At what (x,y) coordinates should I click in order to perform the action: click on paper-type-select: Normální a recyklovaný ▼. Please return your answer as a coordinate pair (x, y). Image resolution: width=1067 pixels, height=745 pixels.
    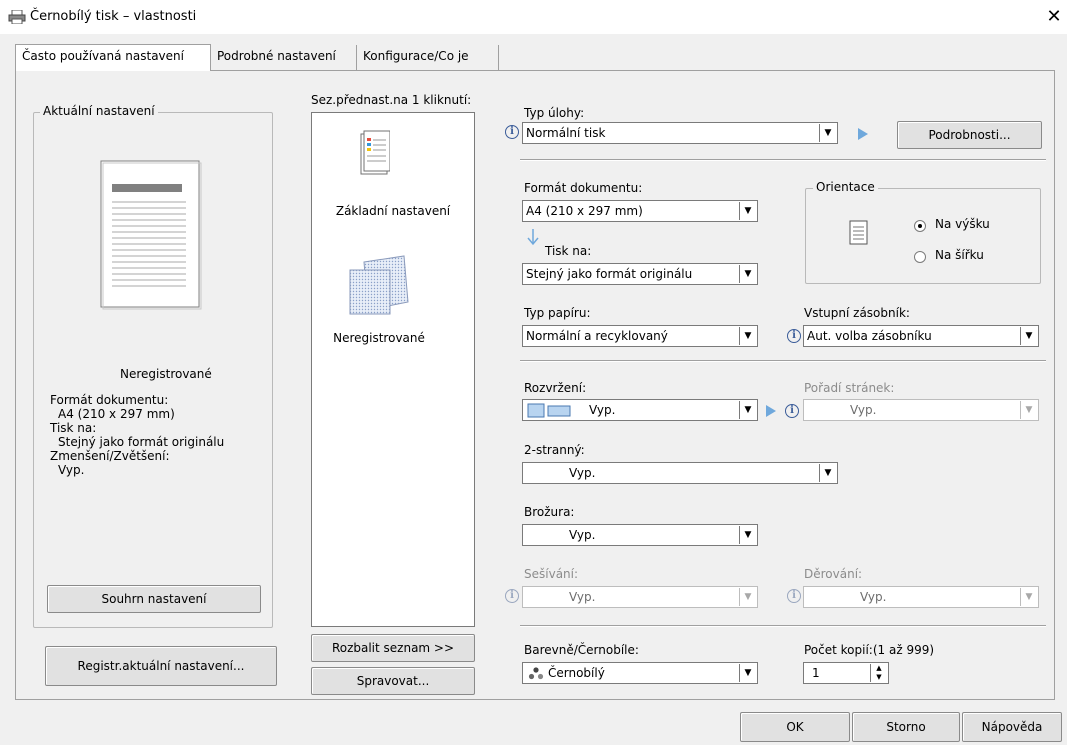
    Looking at the image, I should click on (640, 336).